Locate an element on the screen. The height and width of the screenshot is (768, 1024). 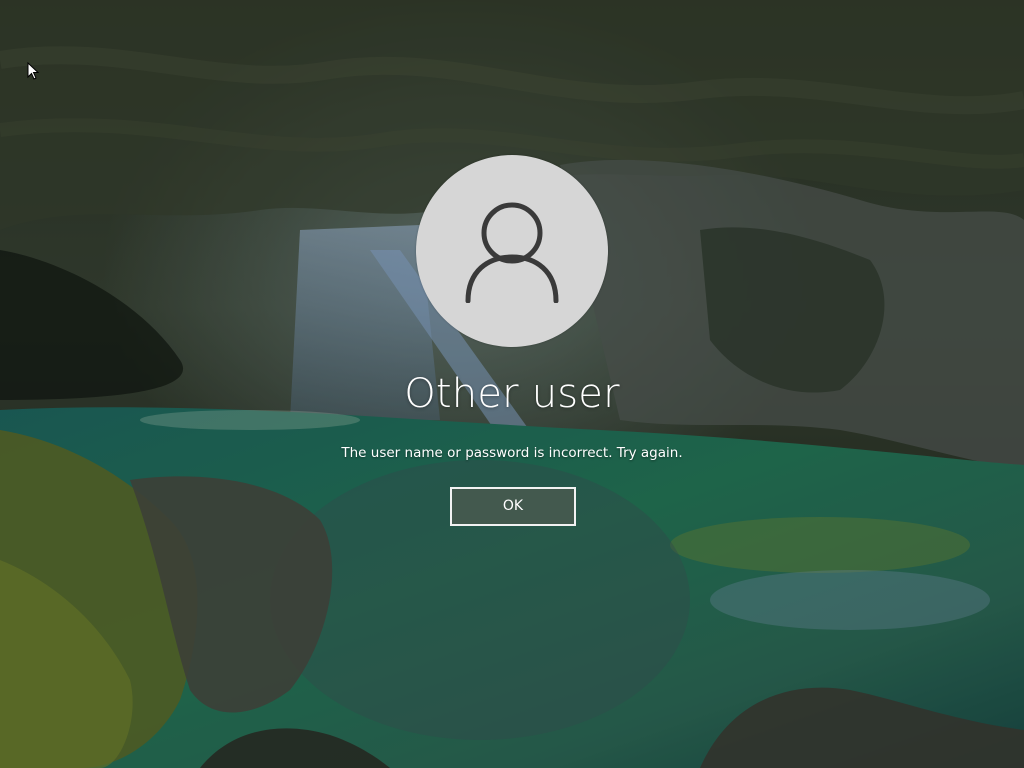
user-silhouette-icon is located at coordinates (512, 252).